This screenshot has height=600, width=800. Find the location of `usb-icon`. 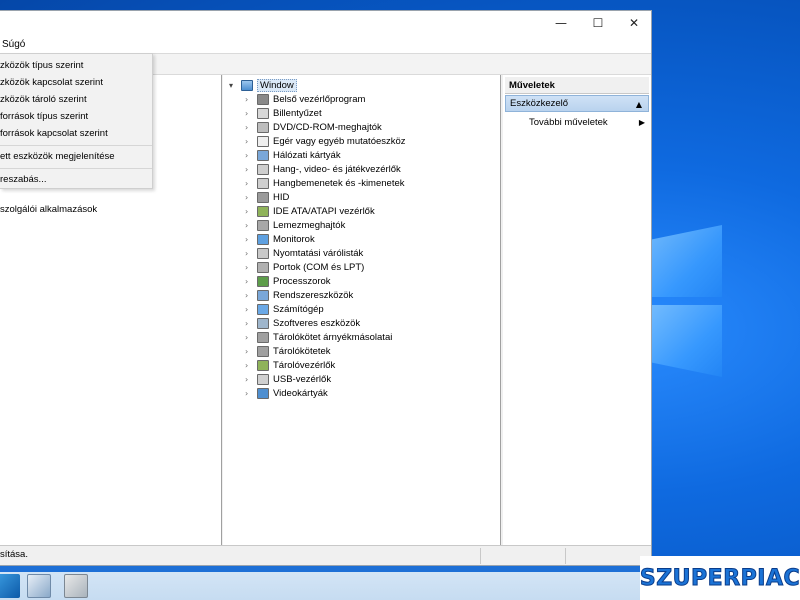

usb-icon is located at coordinates (263, 379).